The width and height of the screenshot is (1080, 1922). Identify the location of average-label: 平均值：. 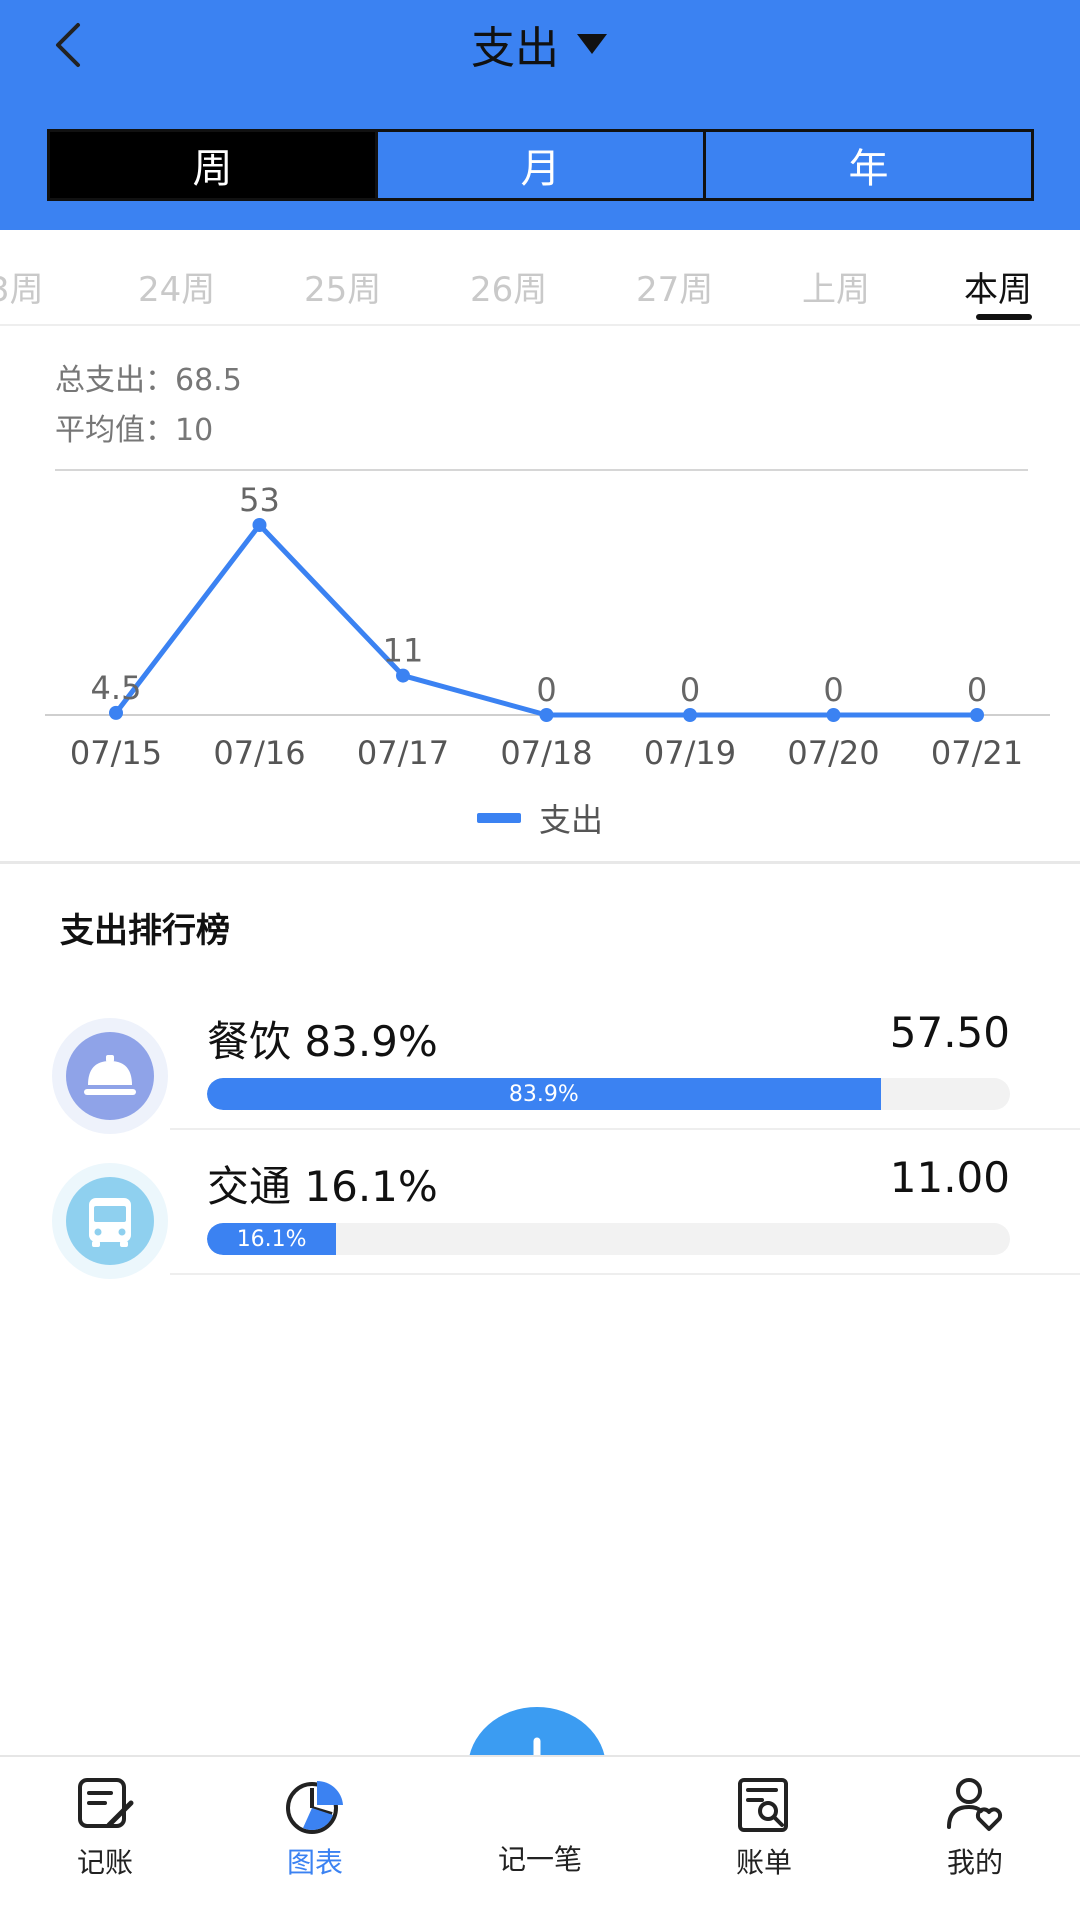
(115, 430).